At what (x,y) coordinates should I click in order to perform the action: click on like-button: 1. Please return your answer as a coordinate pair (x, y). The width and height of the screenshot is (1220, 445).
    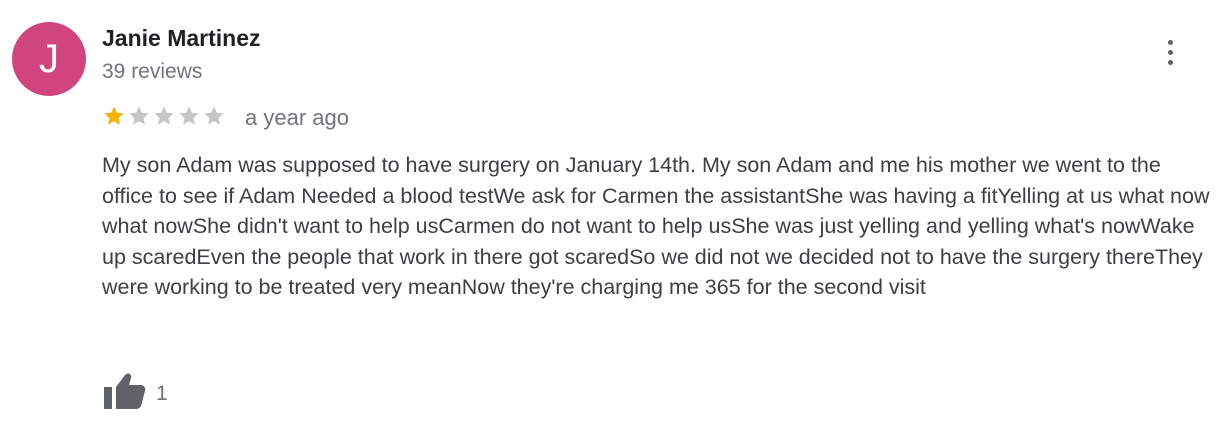
    Looking at the image, I should click on (135, 393).